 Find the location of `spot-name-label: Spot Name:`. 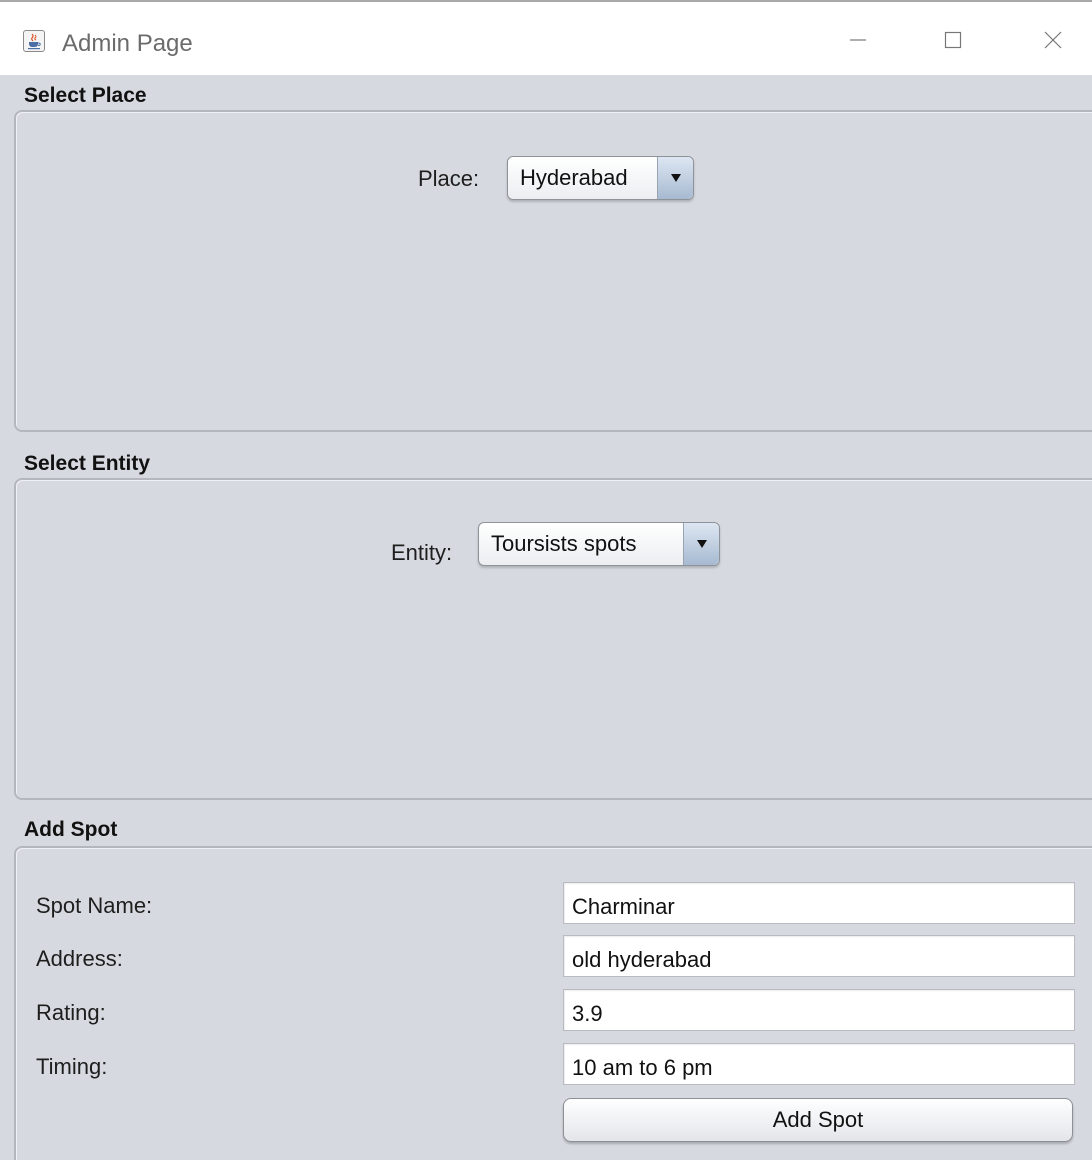

spot-name-label: Spot Name: is located at coordinates (94, 905).